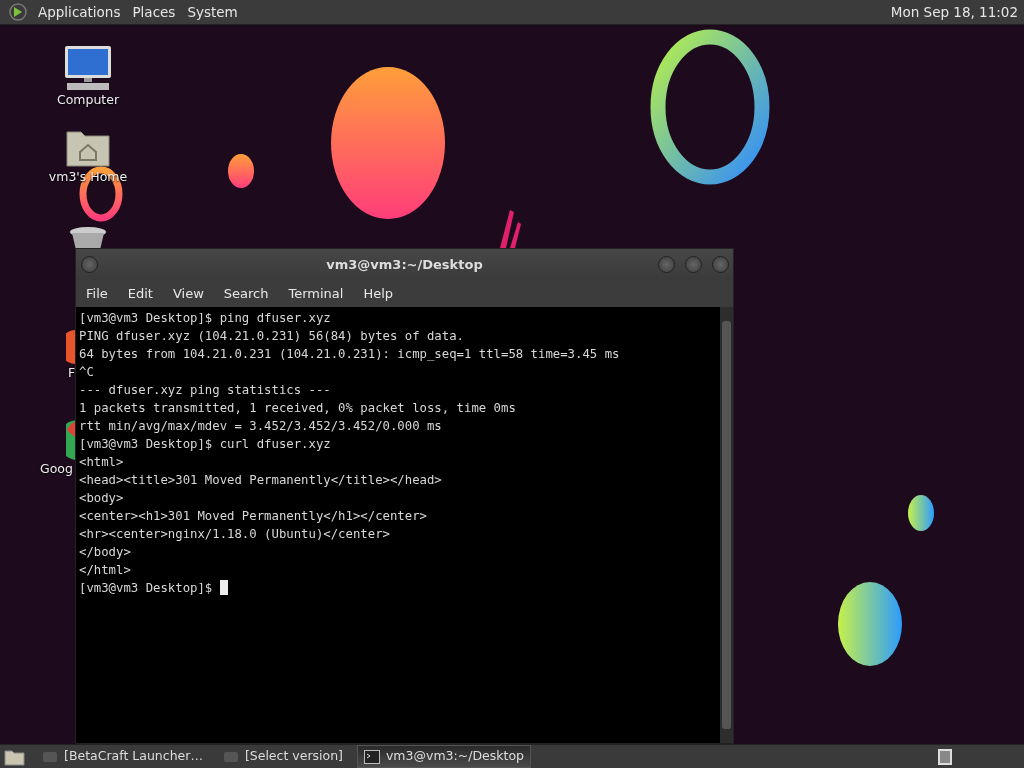 Image resolution: width=1024 pixels, height=768 pixels. Describe the element at coordinates (954, 12) in the screenshot. I see `clock: Mon Sep 18, 11:02` at that location.